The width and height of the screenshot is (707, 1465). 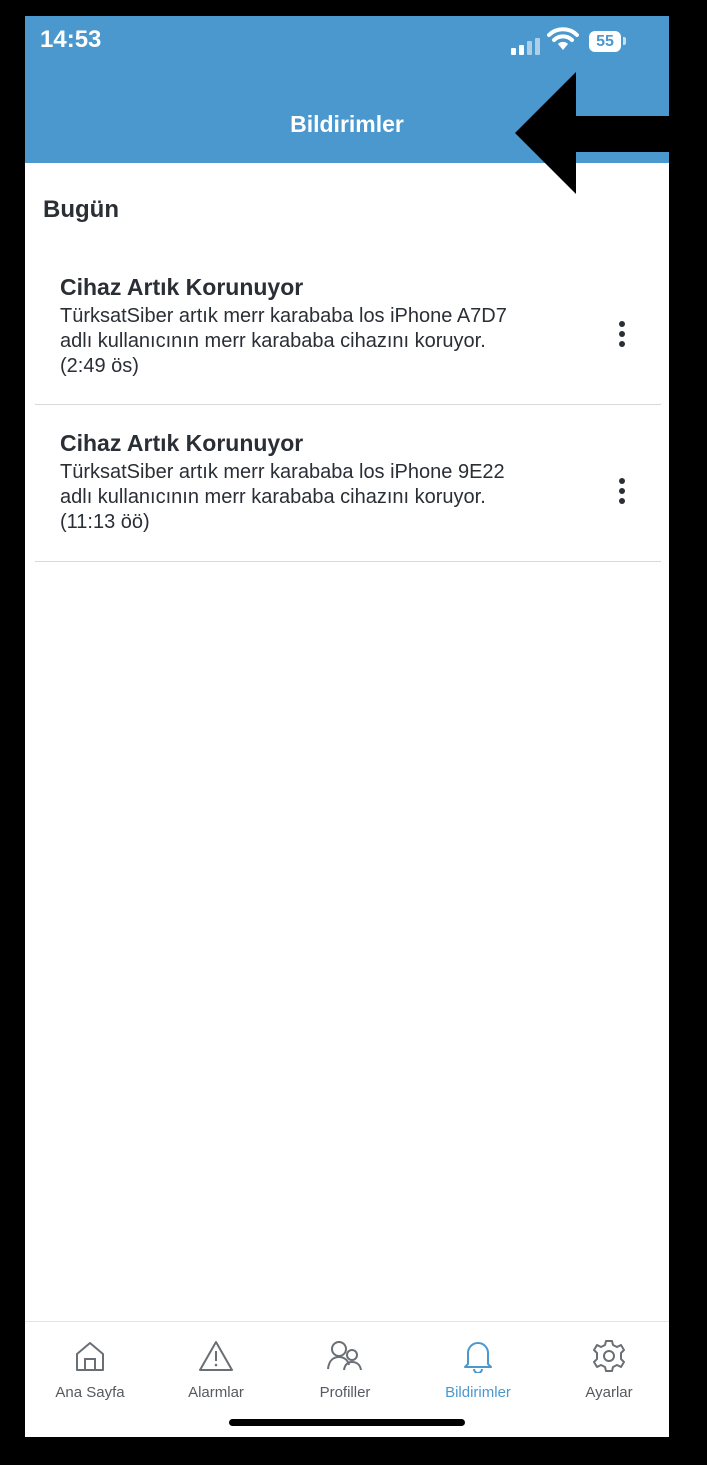 What do you see at coordinates (353, 8) in the screenshot?
I see `frame-border-top` at bounding box center [353, 8].